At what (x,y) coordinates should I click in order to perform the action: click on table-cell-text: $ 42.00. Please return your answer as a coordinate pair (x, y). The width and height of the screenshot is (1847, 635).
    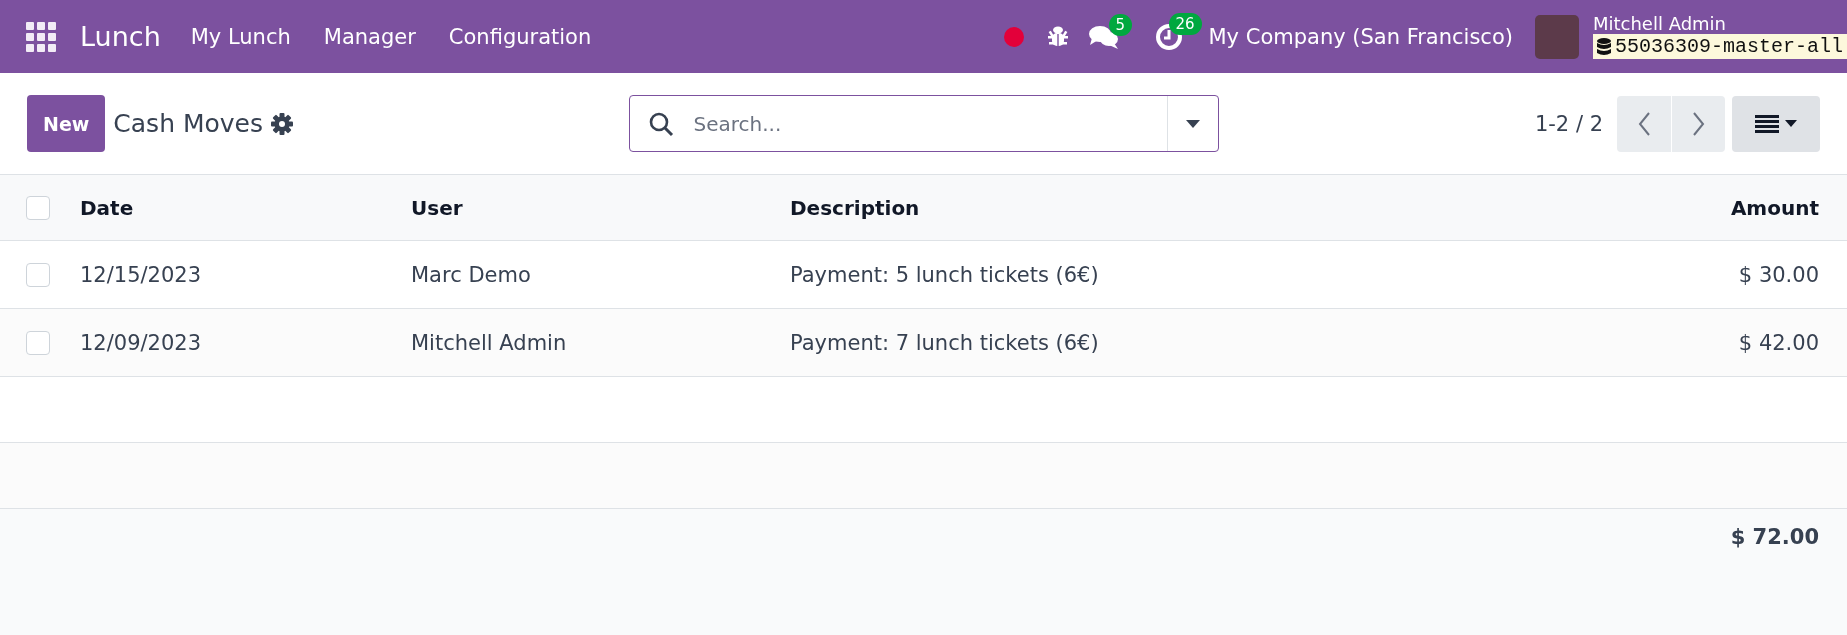
    Looking at the image, I should click on (1778, 342).